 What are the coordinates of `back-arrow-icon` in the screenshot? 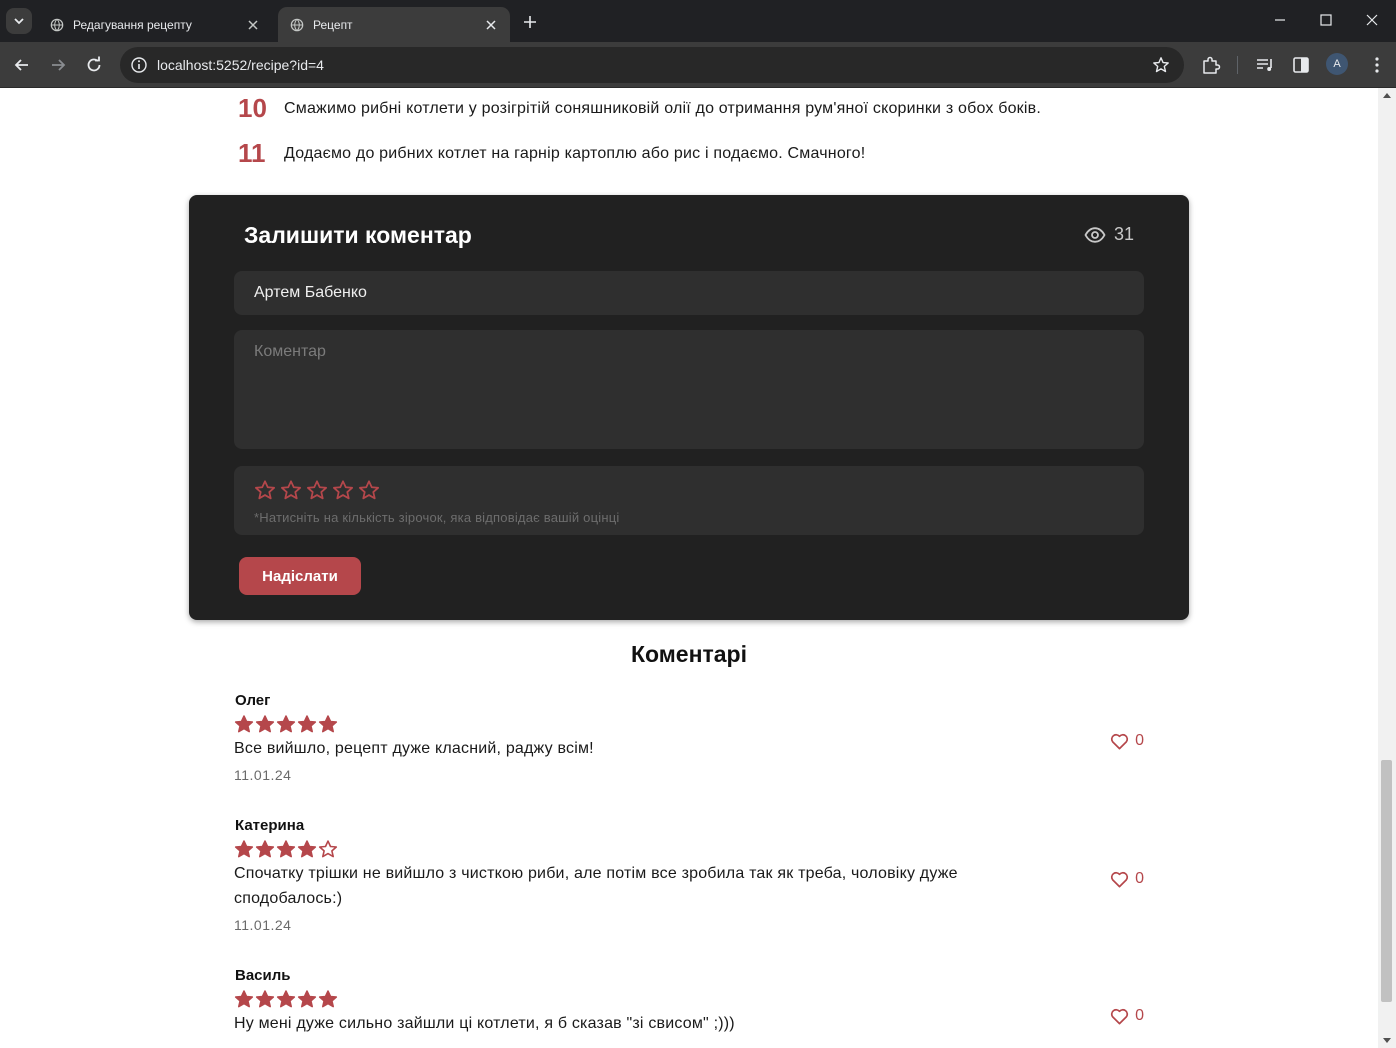 It's located at (22, 65).